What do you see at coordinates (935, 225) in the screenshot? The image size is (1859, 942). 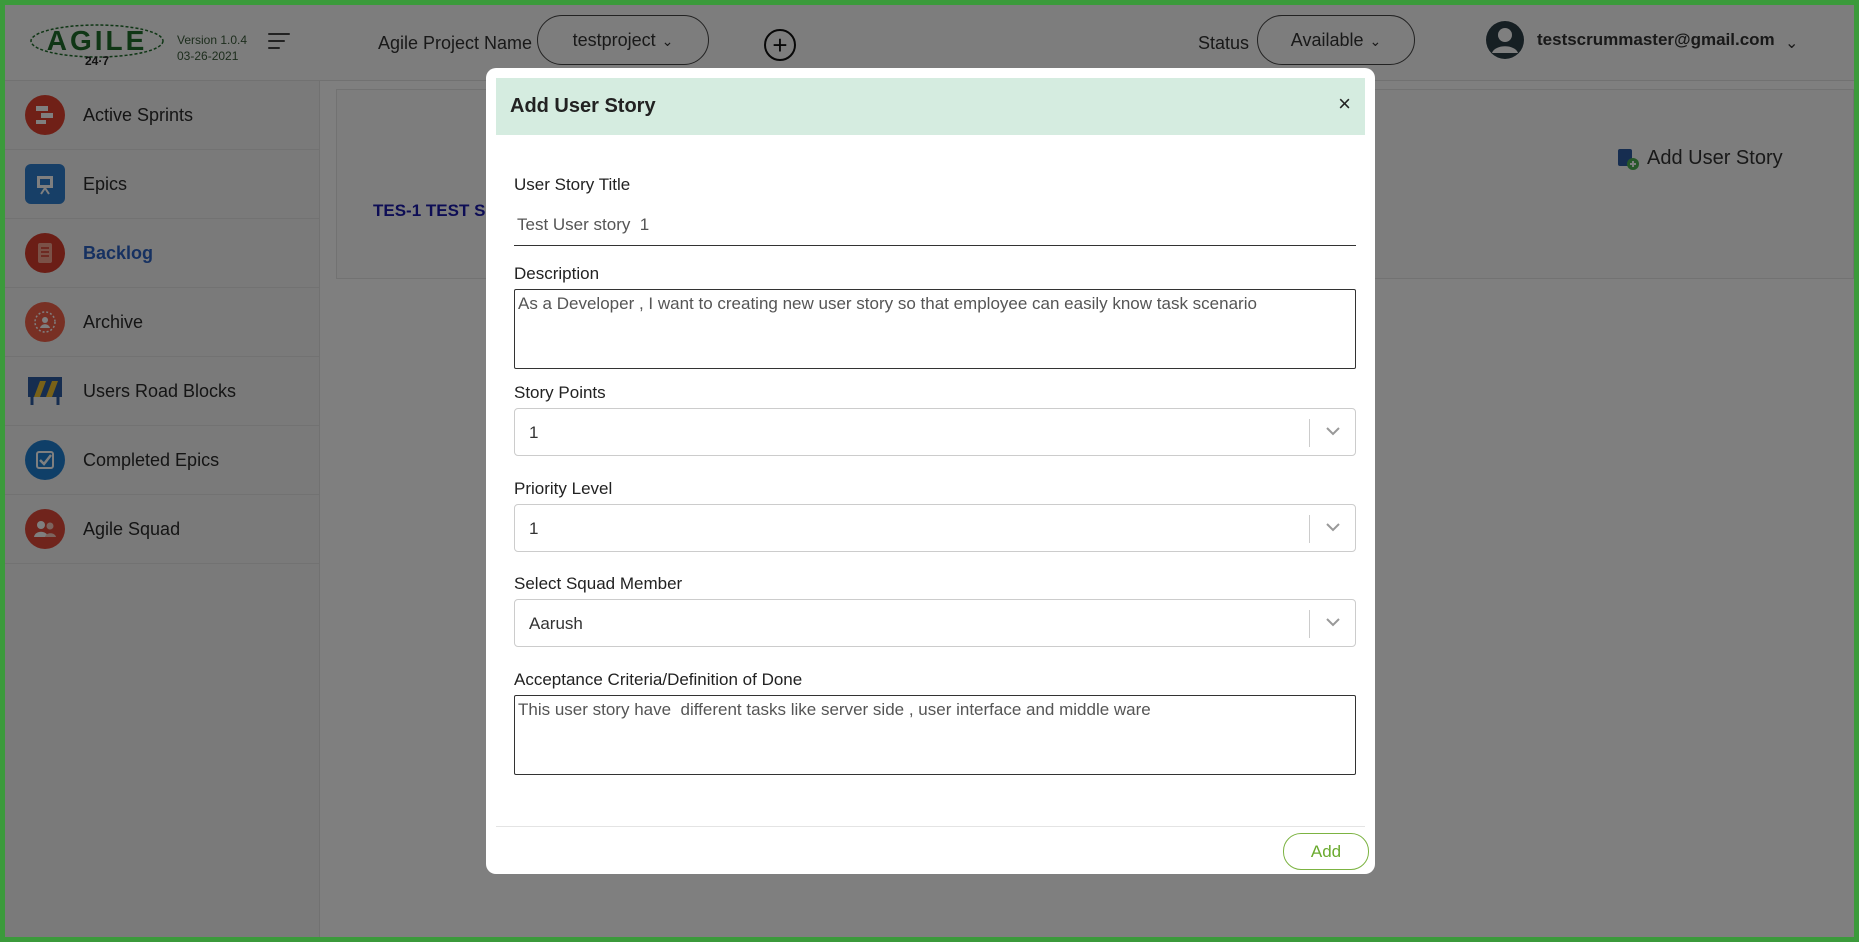 I see `story-title-input` at bounding box center [935, 225].